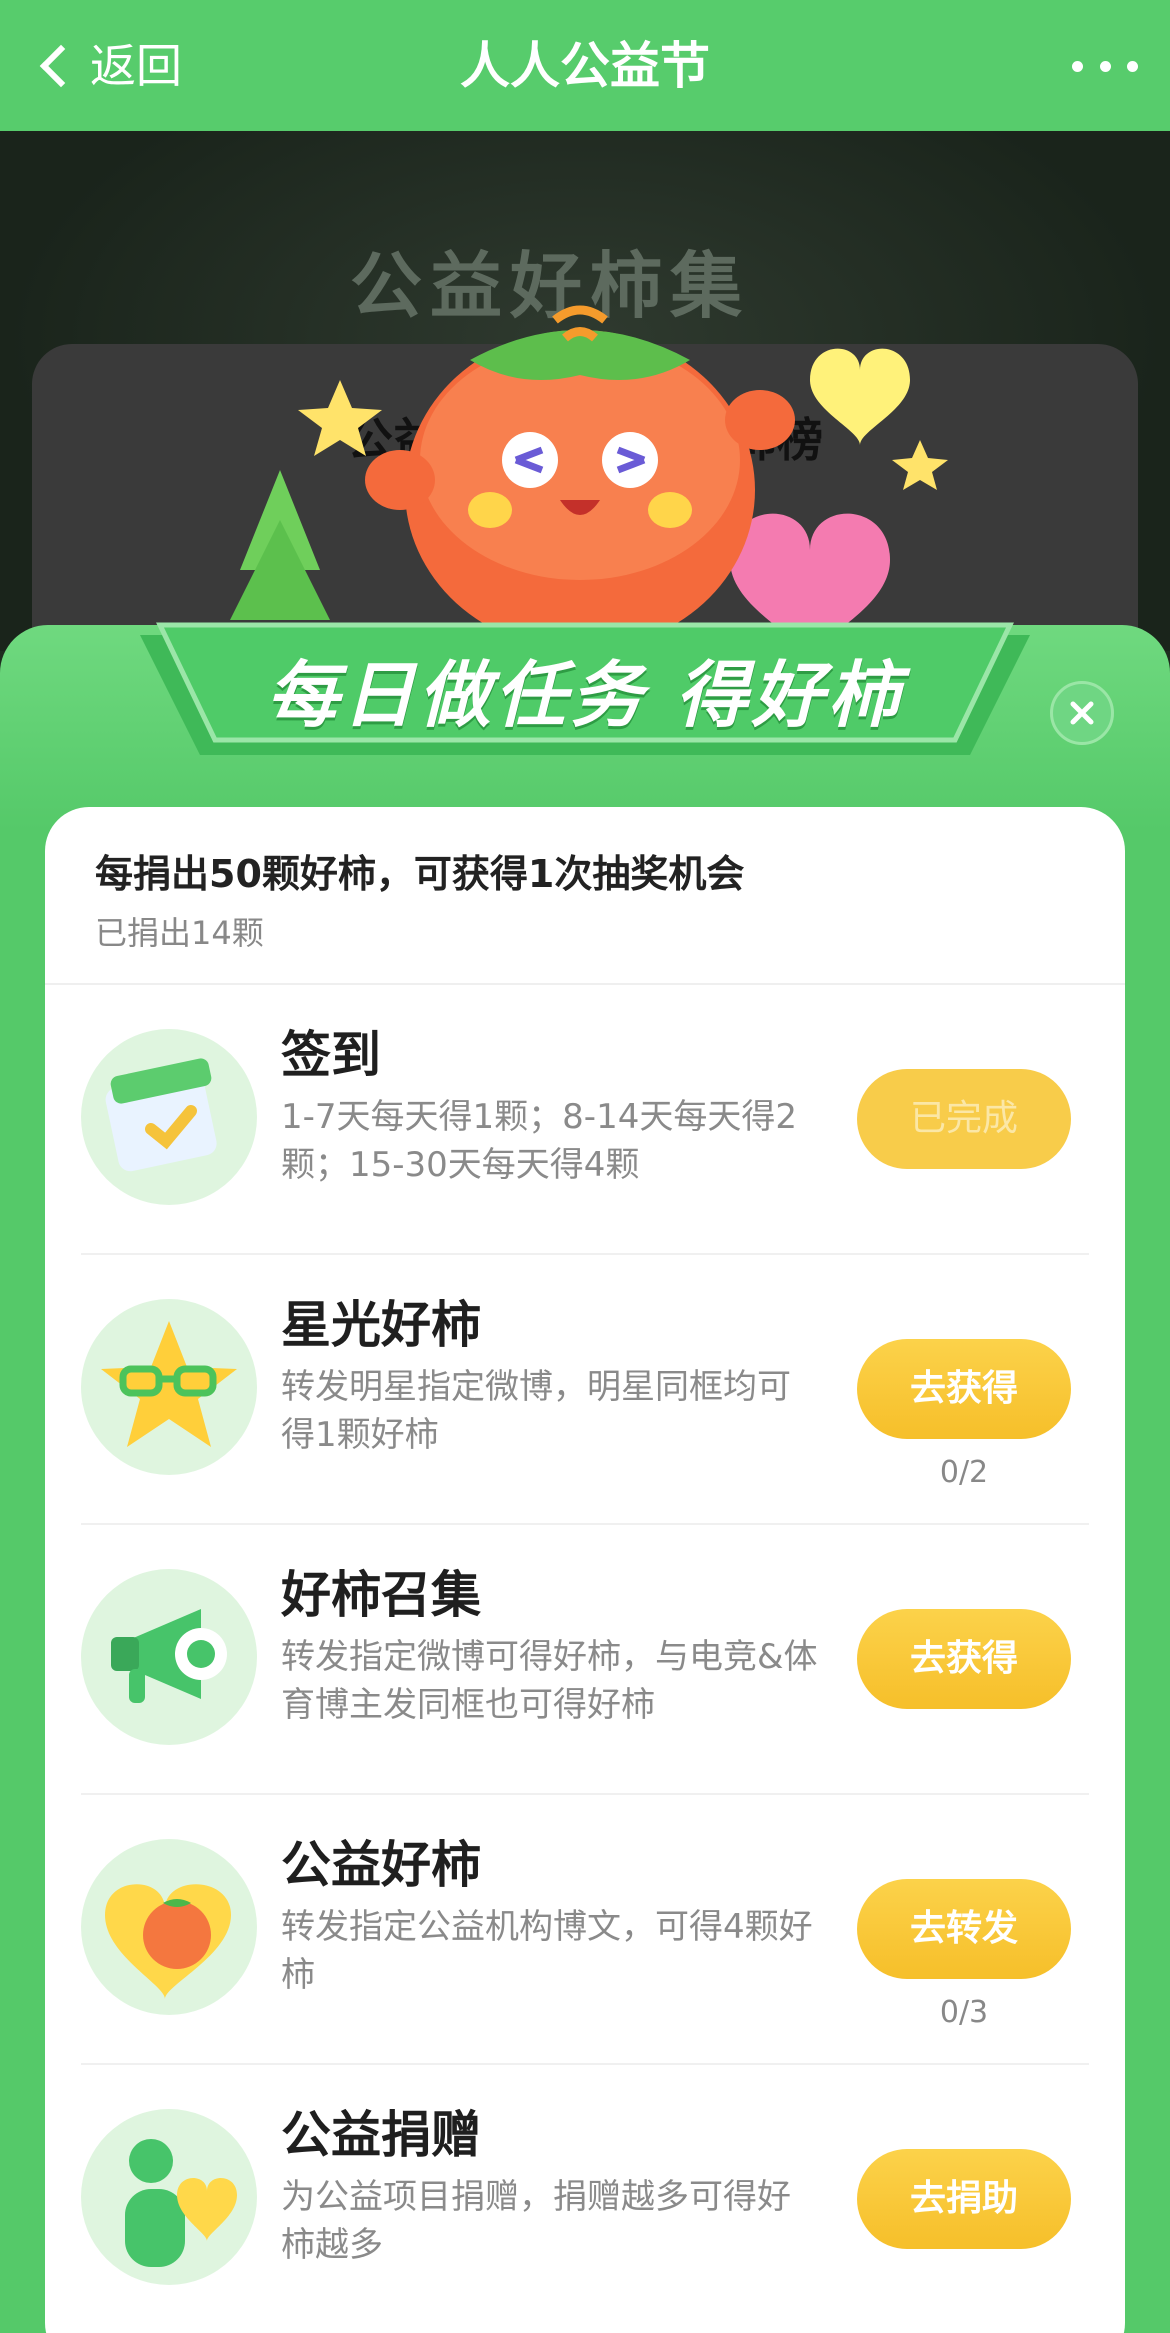 The height and width of the screenshot is (2333, 1170). Describe the element at coordinates (420, 874) in the screenshot. I see `lottery-rule-text: 每捐出50颗好柿，可获得1次抽奖机会` at that location.